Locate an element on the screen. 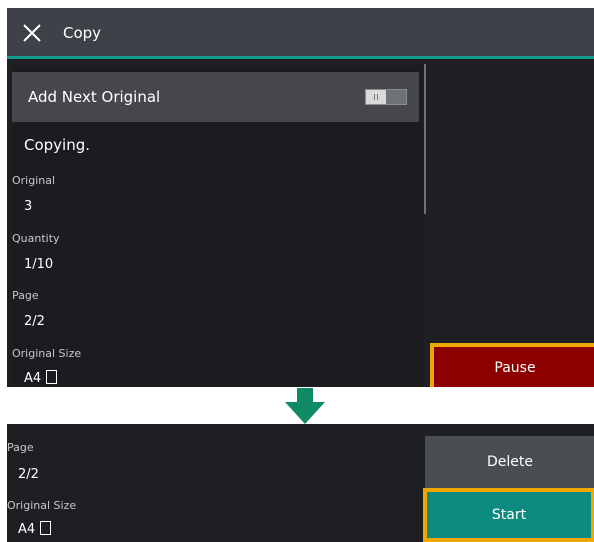  add-next-original-toggle is located at coordinates (386, 97).